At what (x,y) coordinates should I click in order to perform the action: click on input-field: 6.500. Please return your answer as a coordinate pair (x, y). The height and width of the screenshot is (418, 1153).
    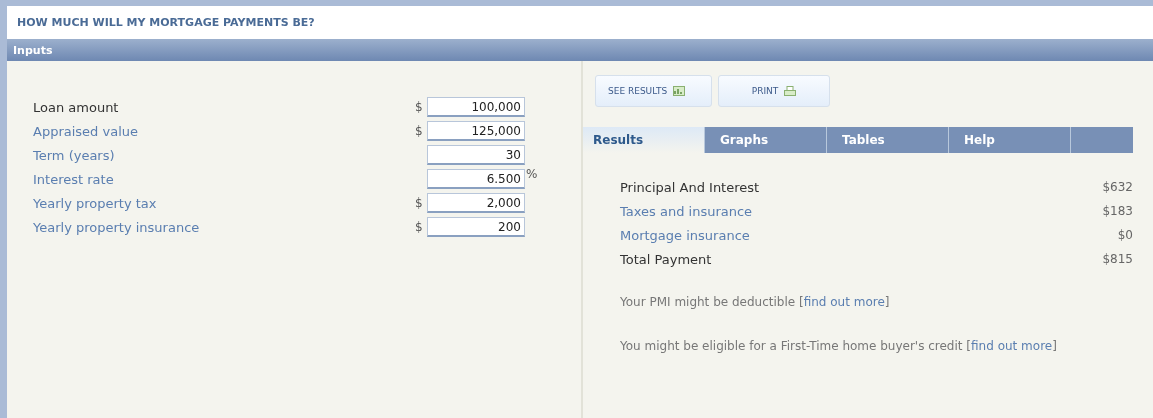
    Looking at the image, I should click on (476, 179).